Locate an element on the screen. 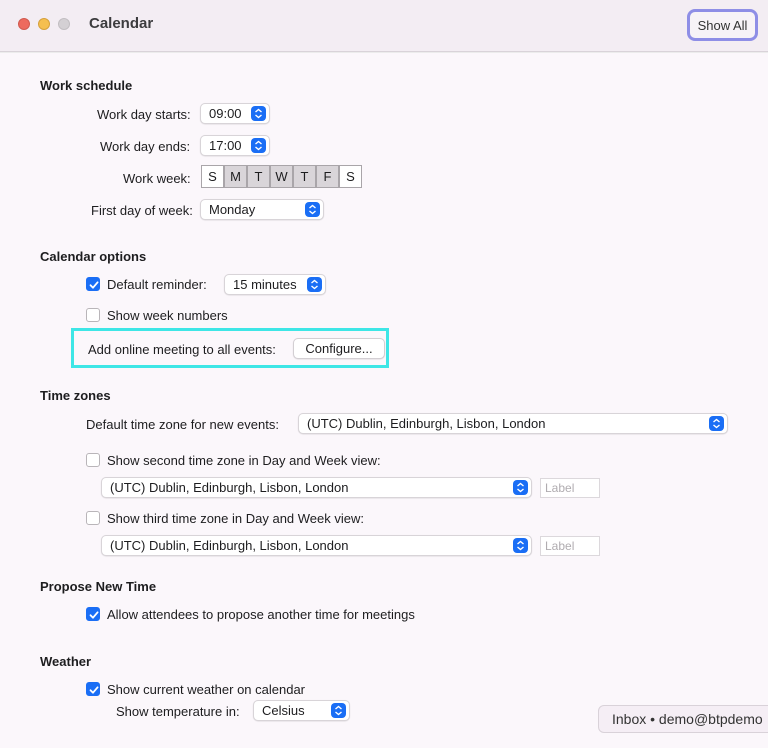 The height and width of the screenshot is (748, 768). weekday-thursday: T is located at coordinates (304, 176).